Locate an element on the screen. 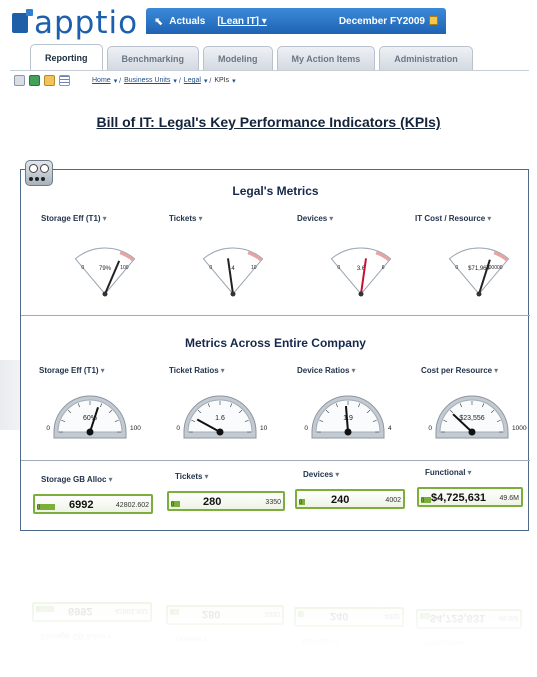 This screenshot has width=537, height=677. legal-metrics-title: Legal's Metrics is located at coordinates (275, 191).